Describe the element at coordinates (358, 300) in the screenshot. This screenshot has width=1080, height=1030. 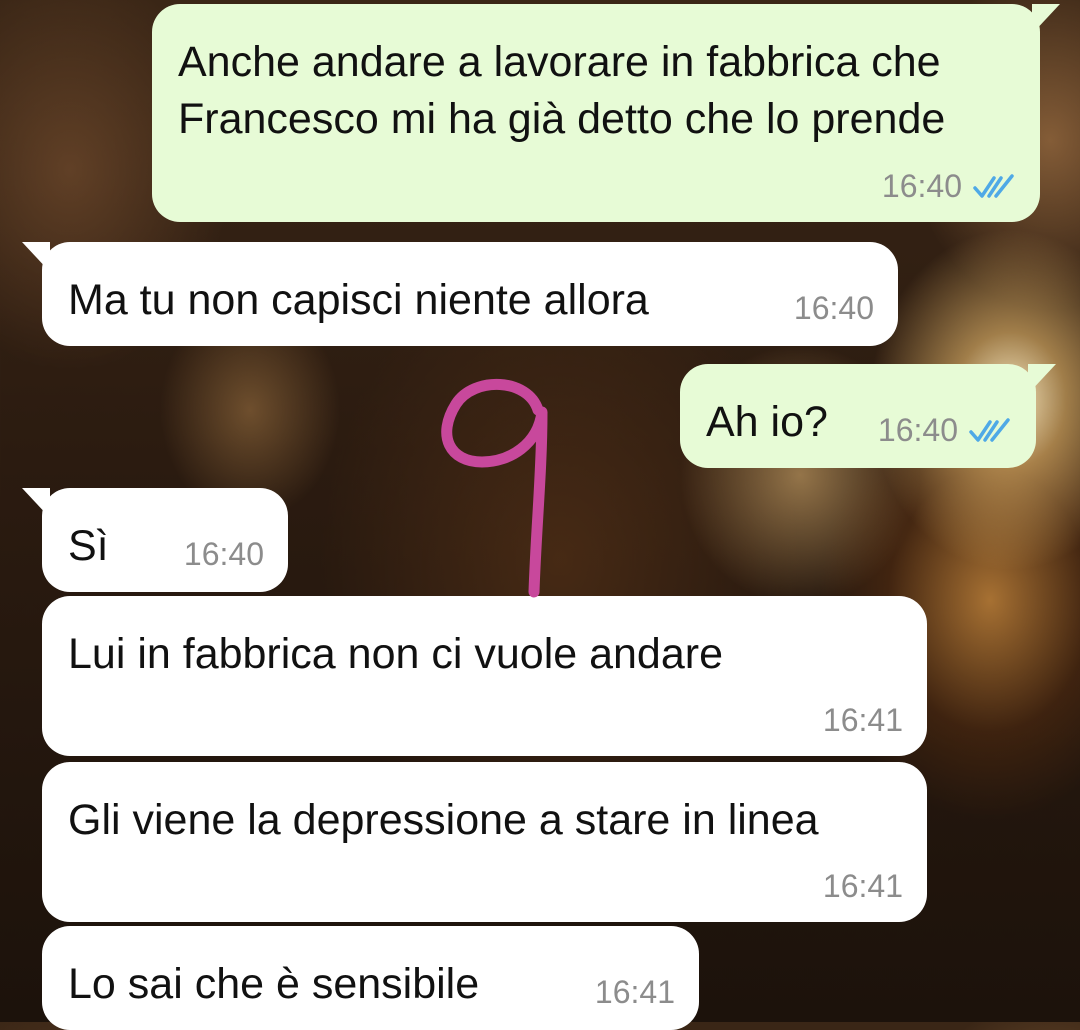
I see `message-text: Ma tu non capisci niente allora` at that location.